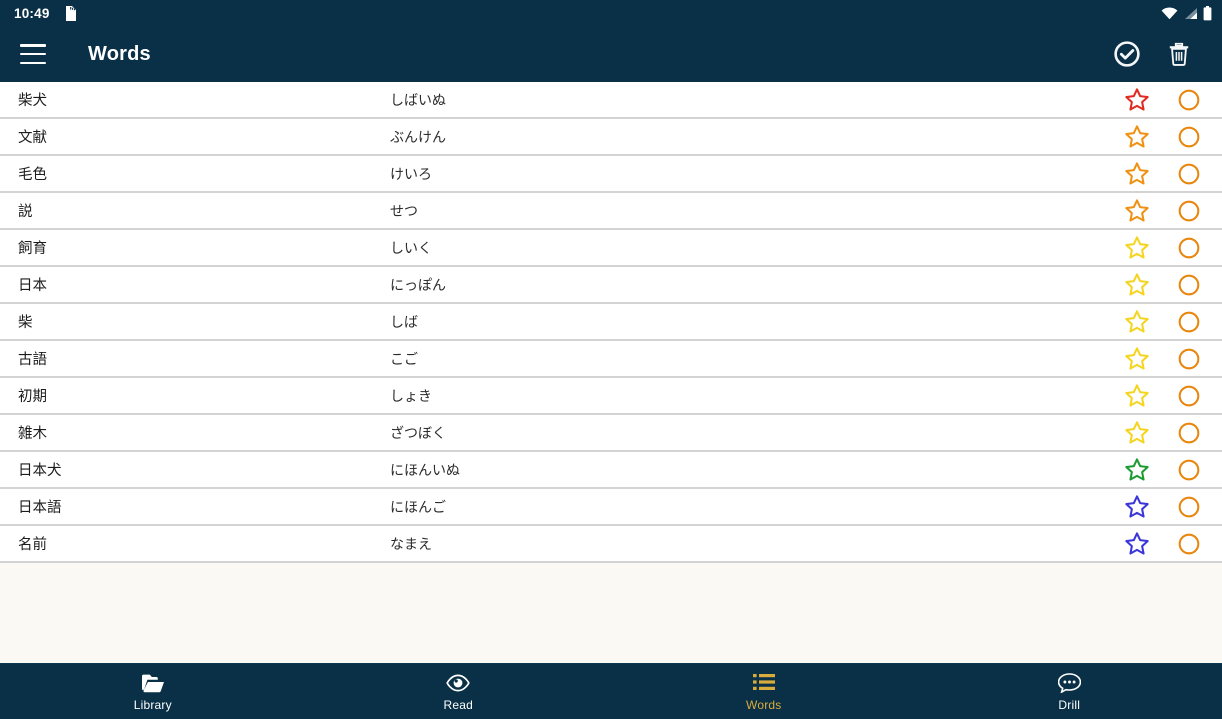 This screenshot has height=719, width=1222. I want to click on eye-icon, so click(458, 683).